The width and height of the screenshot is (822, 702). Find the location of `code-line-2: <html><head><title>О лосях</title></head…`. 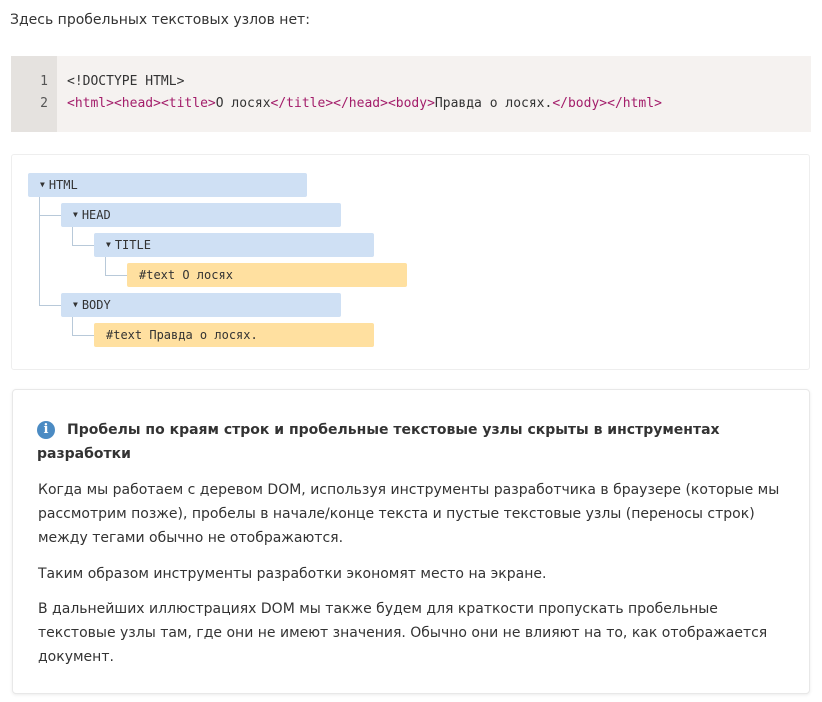

code-line-2: <html><head><title>О лосях</title></head… is located at coordinates (364, 103).